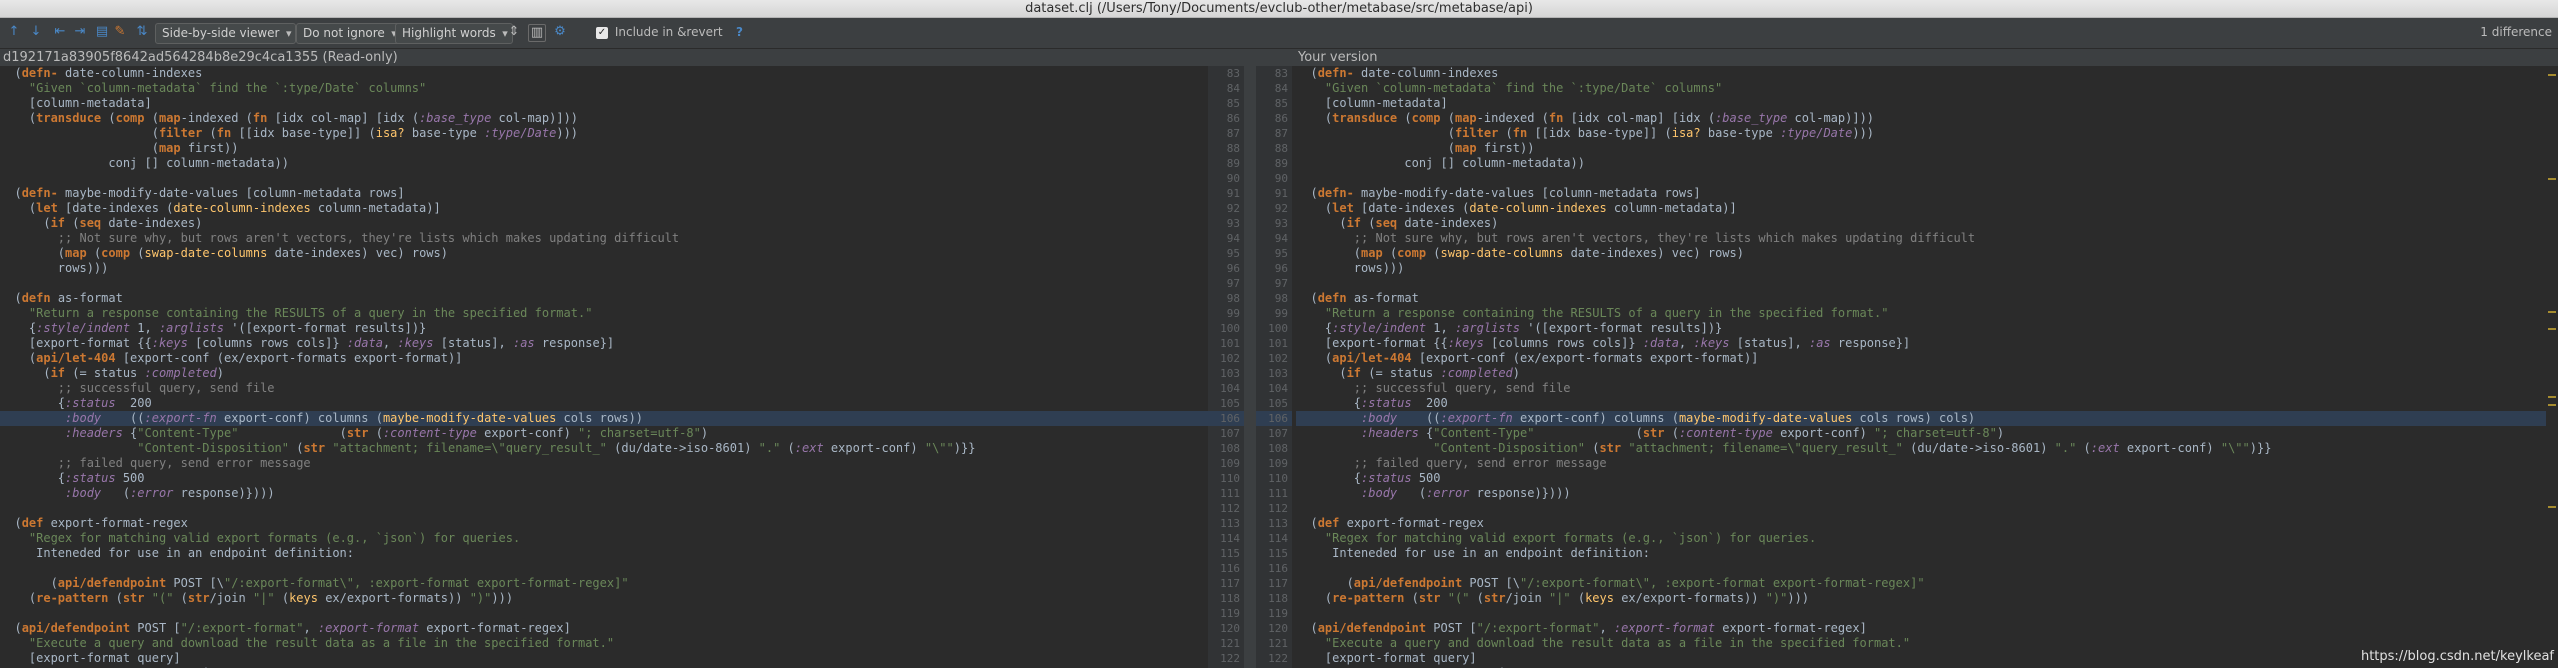 The width and height of the screenshot is (2558, 668). I want to click on help-icon: ?, so click(739, 32).